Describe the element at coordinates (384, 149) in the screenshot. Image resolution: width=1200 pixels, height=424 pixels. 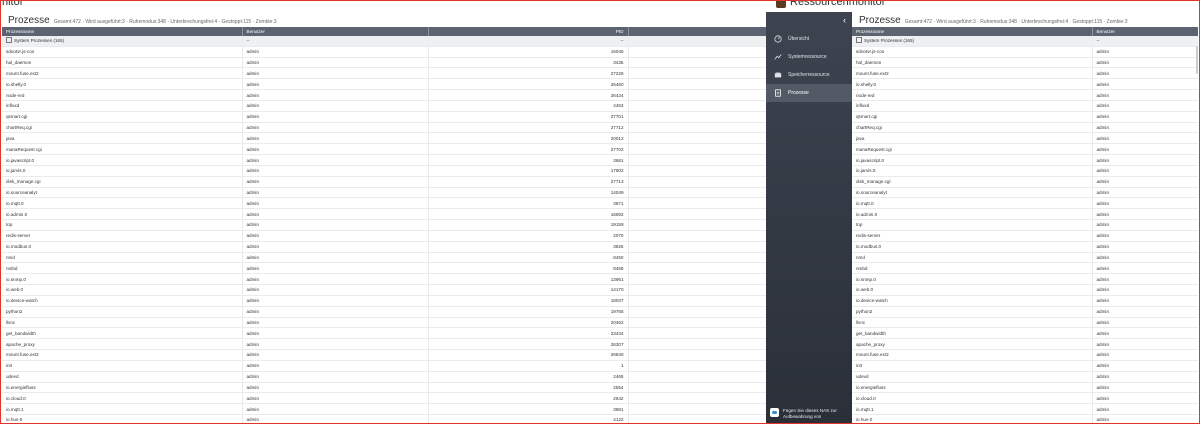
I see `table-row: manaRequest.cgi admin 27702` at that location.